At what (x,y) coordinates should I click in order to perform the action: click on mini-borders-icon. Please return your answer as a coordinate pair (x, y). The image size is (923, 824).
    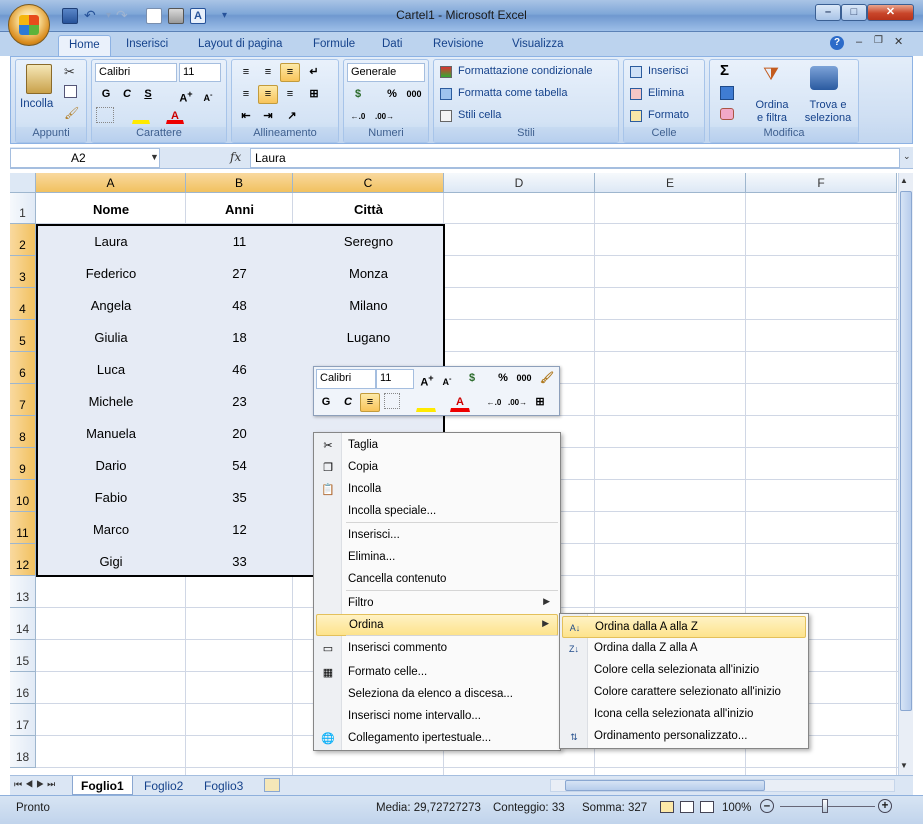
    Looking at the image, I should click on (392, 401).